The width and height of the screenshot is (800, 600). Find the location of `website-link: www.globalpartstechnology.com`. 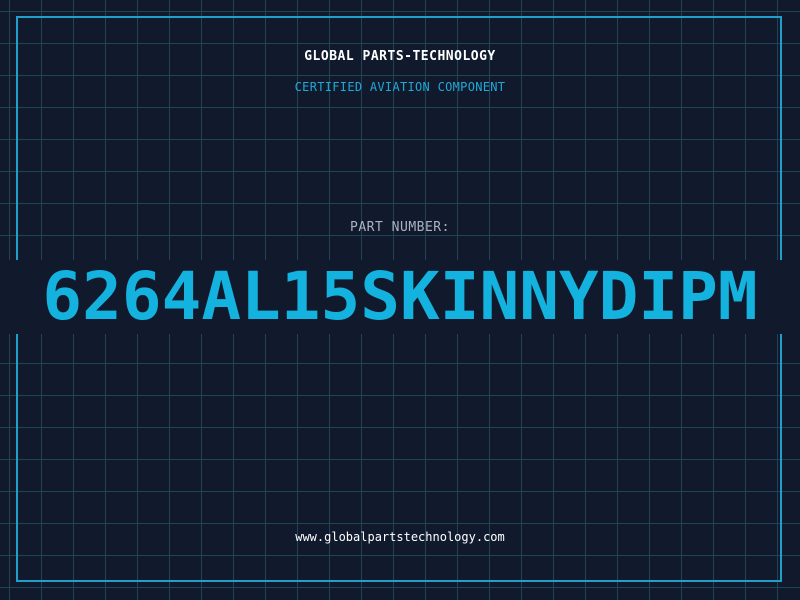

website-link: www.globalpartstechnology.com is located at coordinates (400, 537).